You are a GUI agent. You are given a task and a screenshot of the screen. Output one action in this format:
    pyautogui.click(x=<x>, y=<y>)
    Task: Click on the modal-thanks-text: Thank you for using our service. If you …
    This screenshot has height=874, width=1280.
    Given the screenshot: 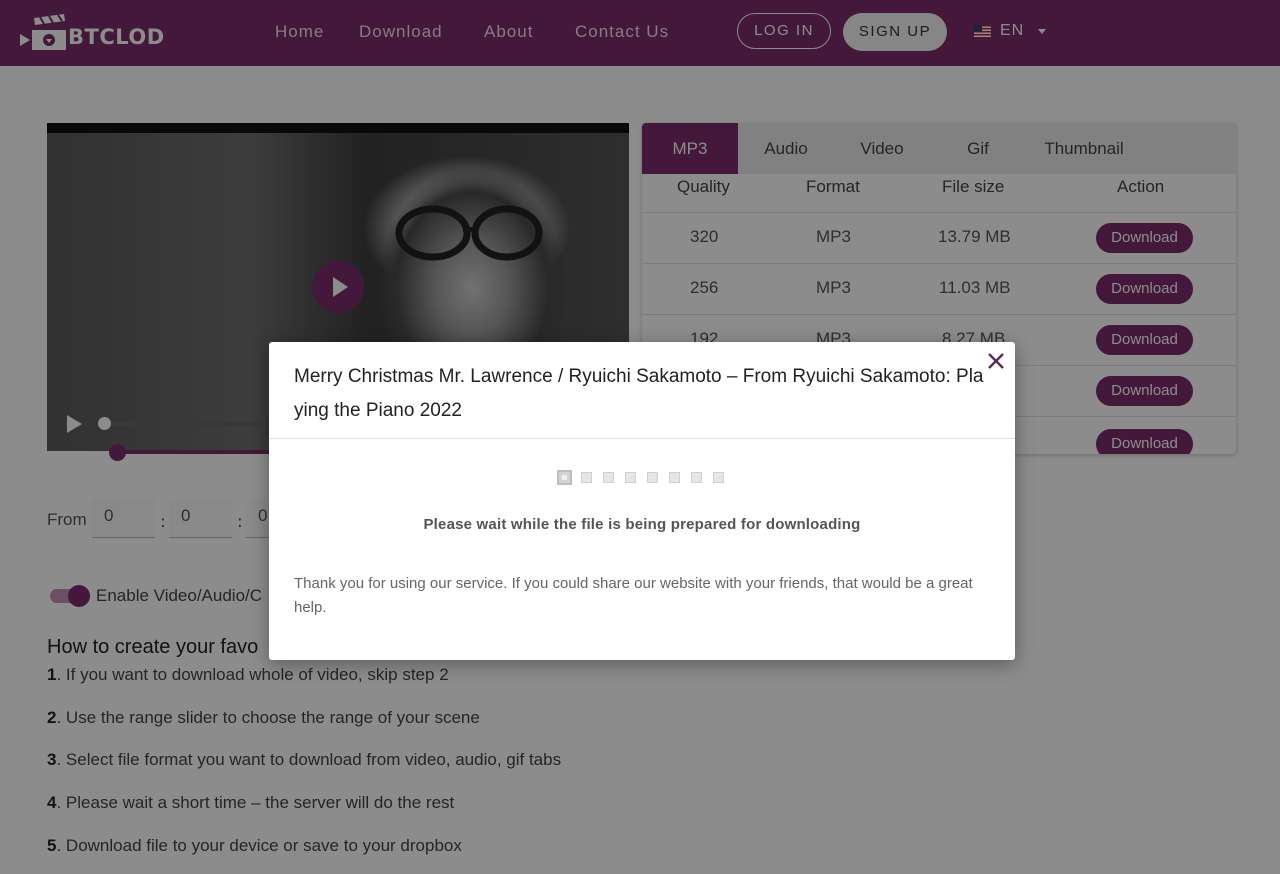 What is the action you would take?
    pyautogui.click(x=633, y=595)
    